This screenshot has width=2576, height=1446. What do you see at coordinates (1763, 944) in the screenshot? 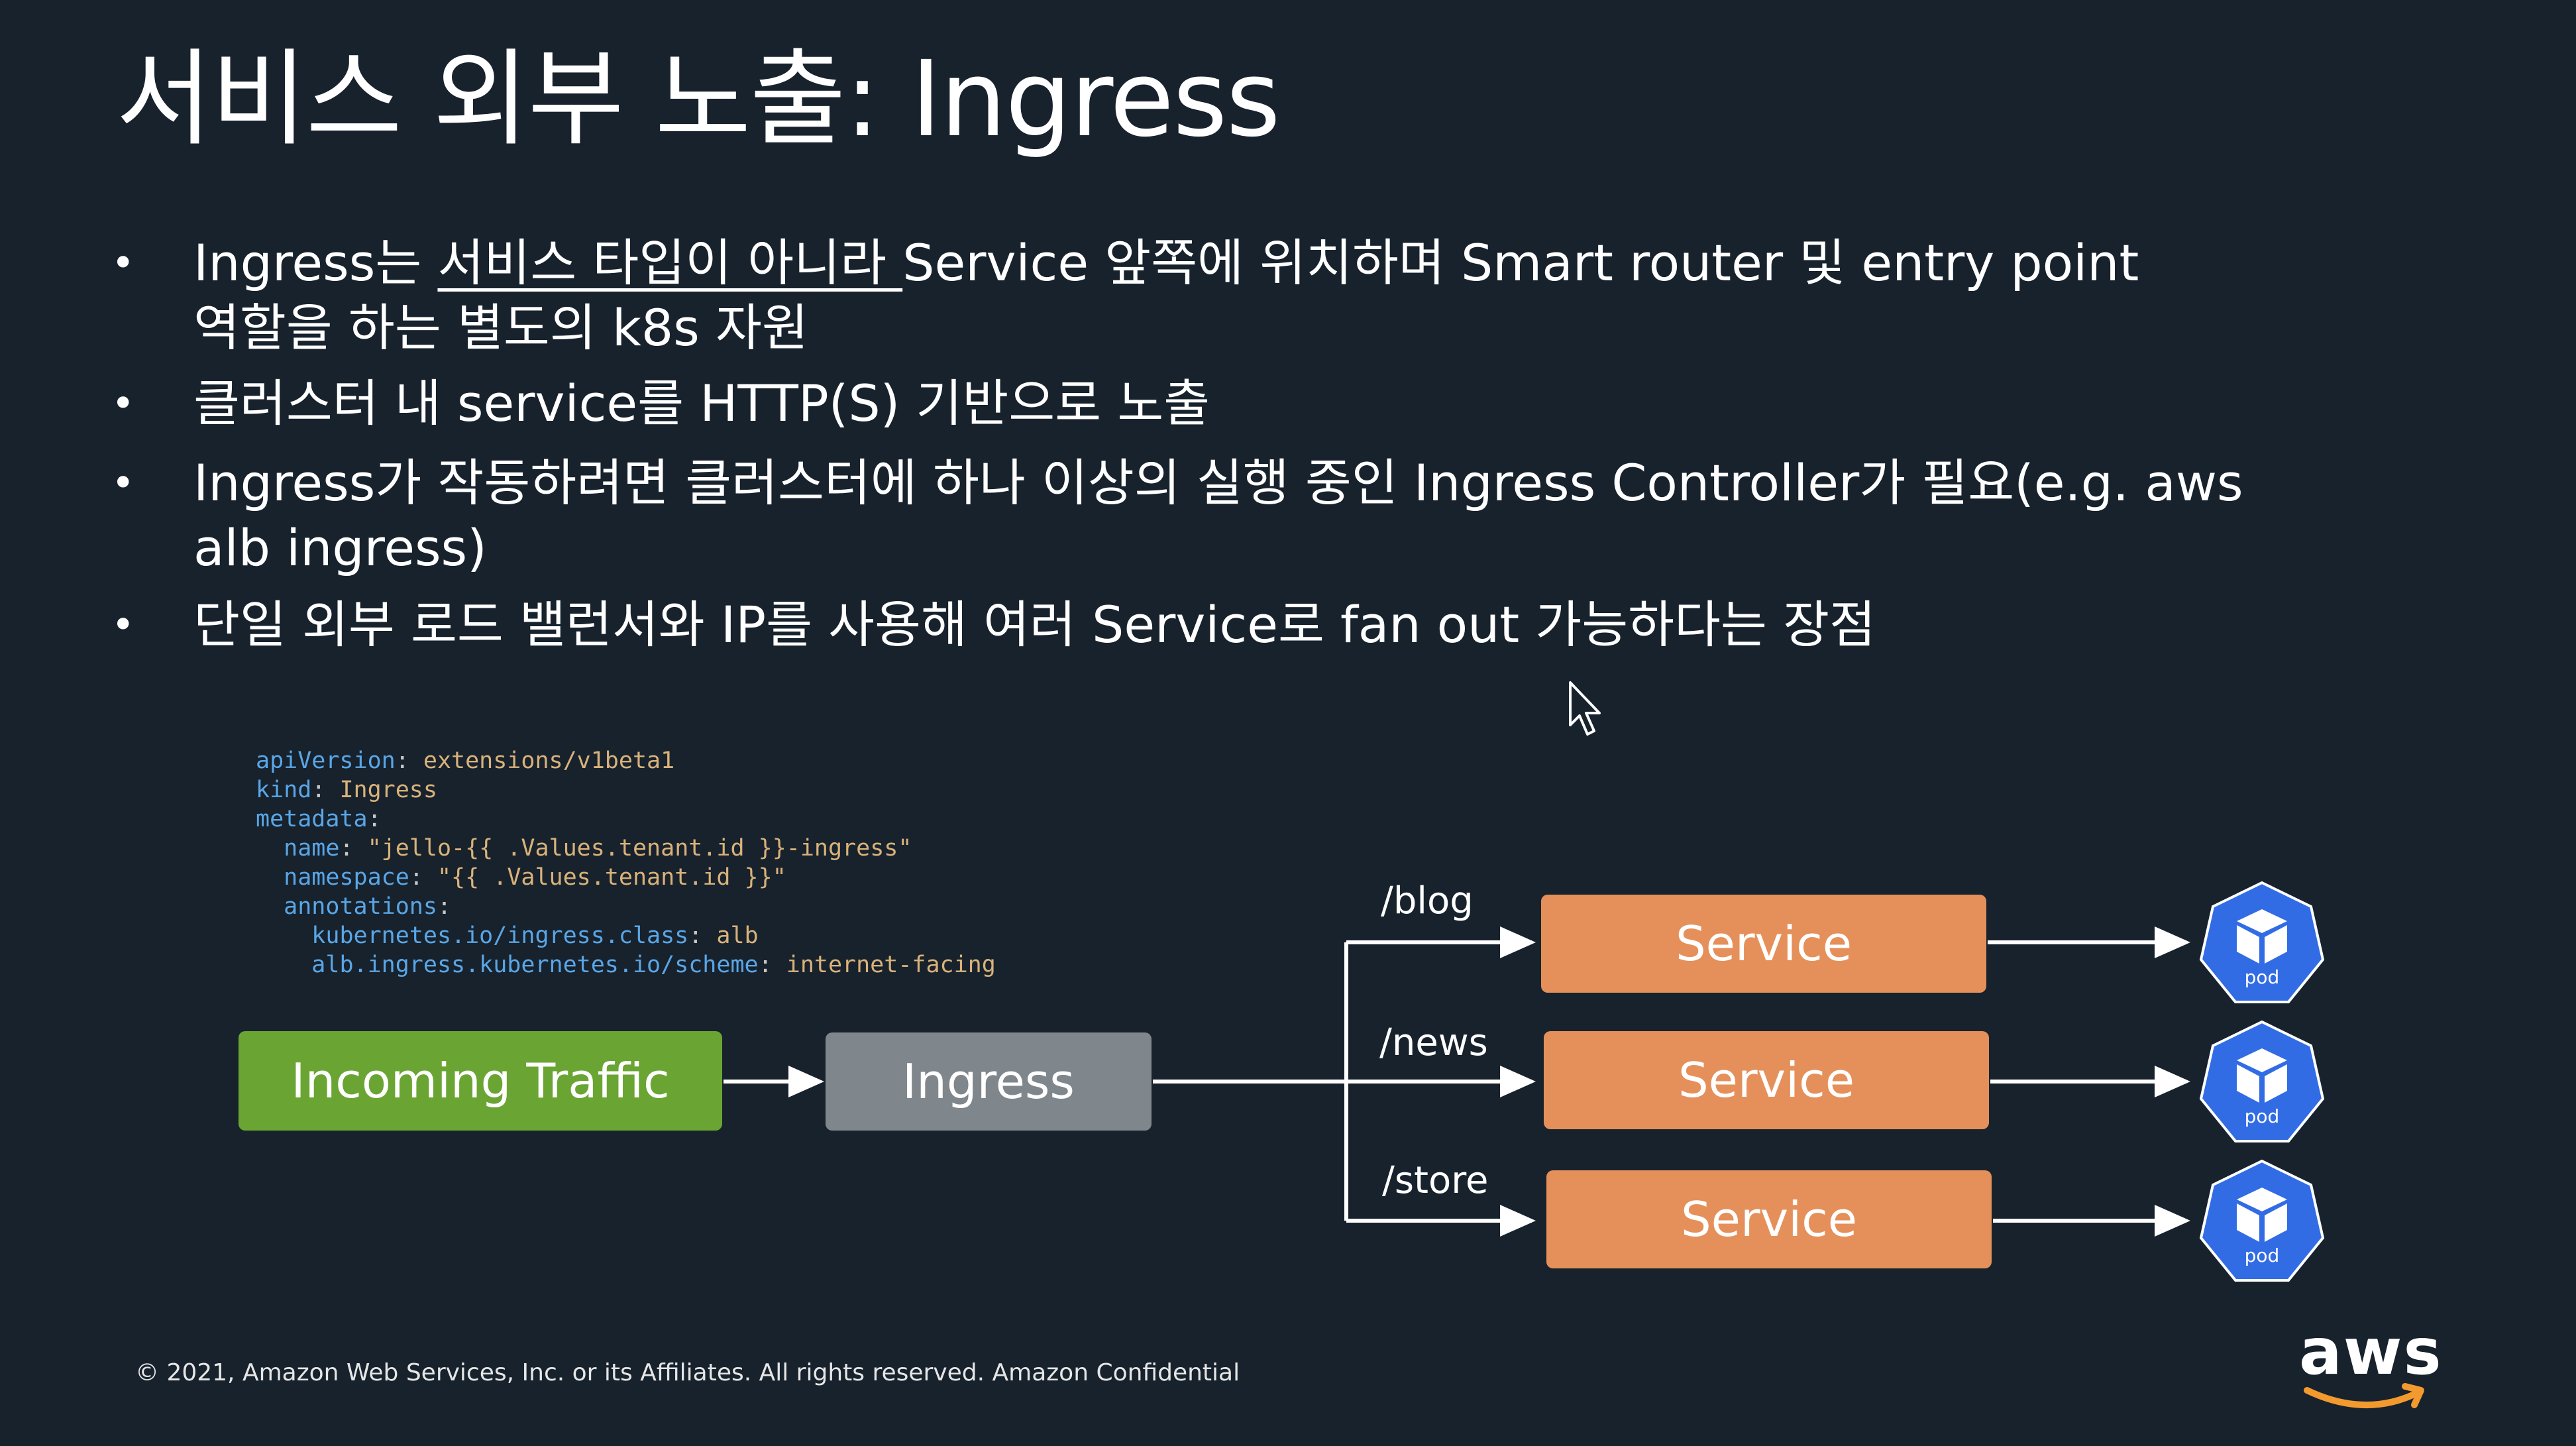
I see `service-box-blog: Service` at bounding box center [1763, 944].